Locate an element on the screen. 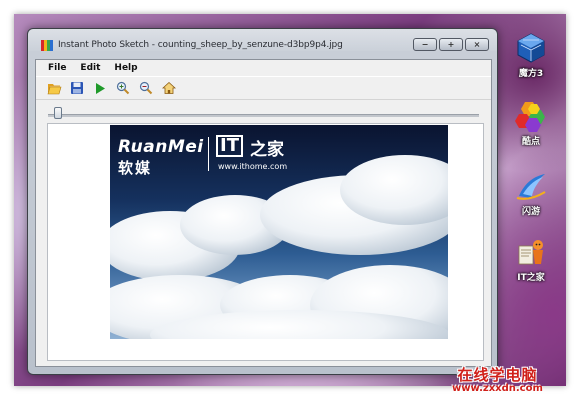 The image size is (580, 403). ithome-logo-it: IT is located at coordinates (229, 146).